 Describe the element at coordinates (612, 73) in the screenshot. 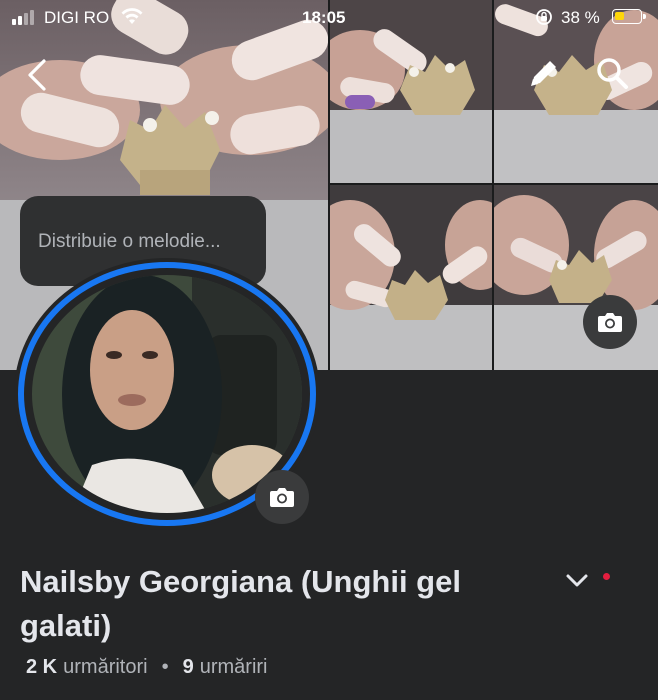

I see `search-button` at that location.